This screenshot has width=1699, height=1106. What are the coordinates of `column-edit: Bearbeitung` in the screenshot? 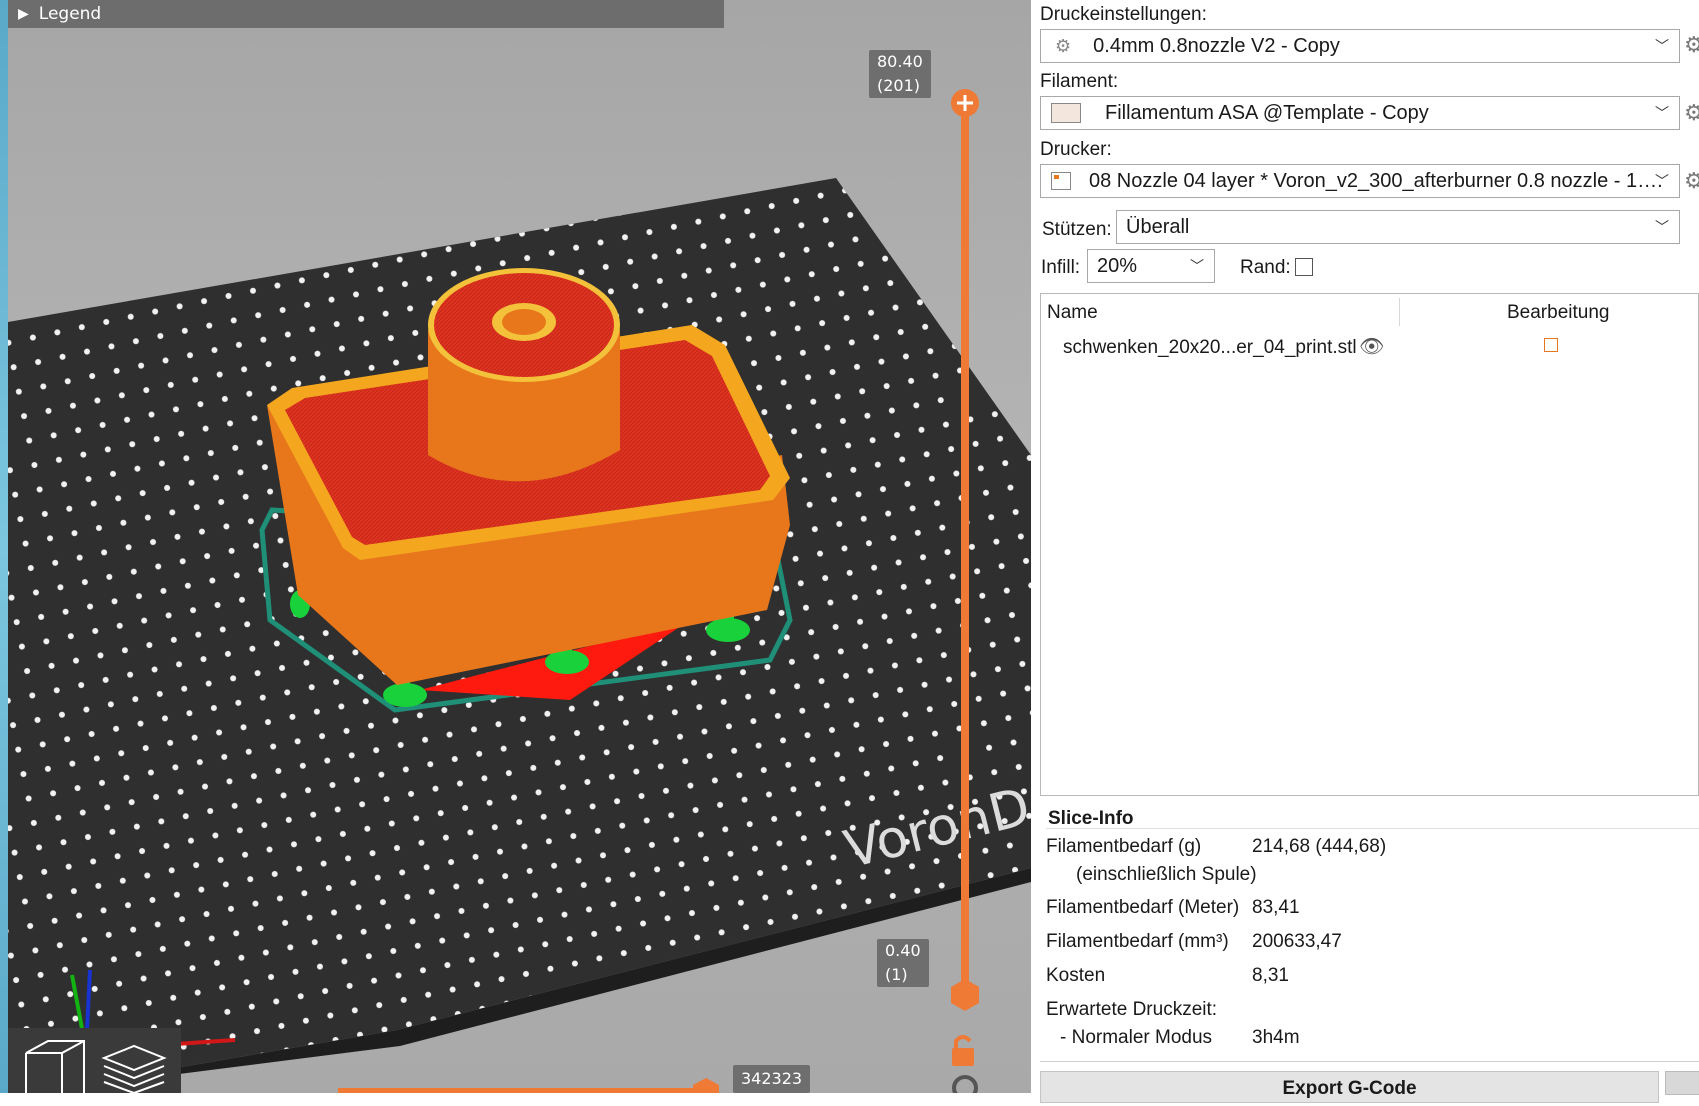 It's located at (1558, 313).